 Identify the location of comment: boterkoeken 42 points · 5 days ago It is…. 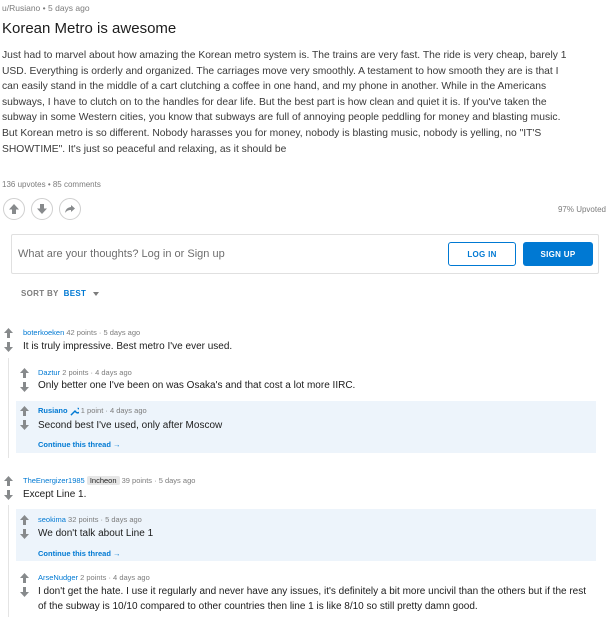
(299, 342).